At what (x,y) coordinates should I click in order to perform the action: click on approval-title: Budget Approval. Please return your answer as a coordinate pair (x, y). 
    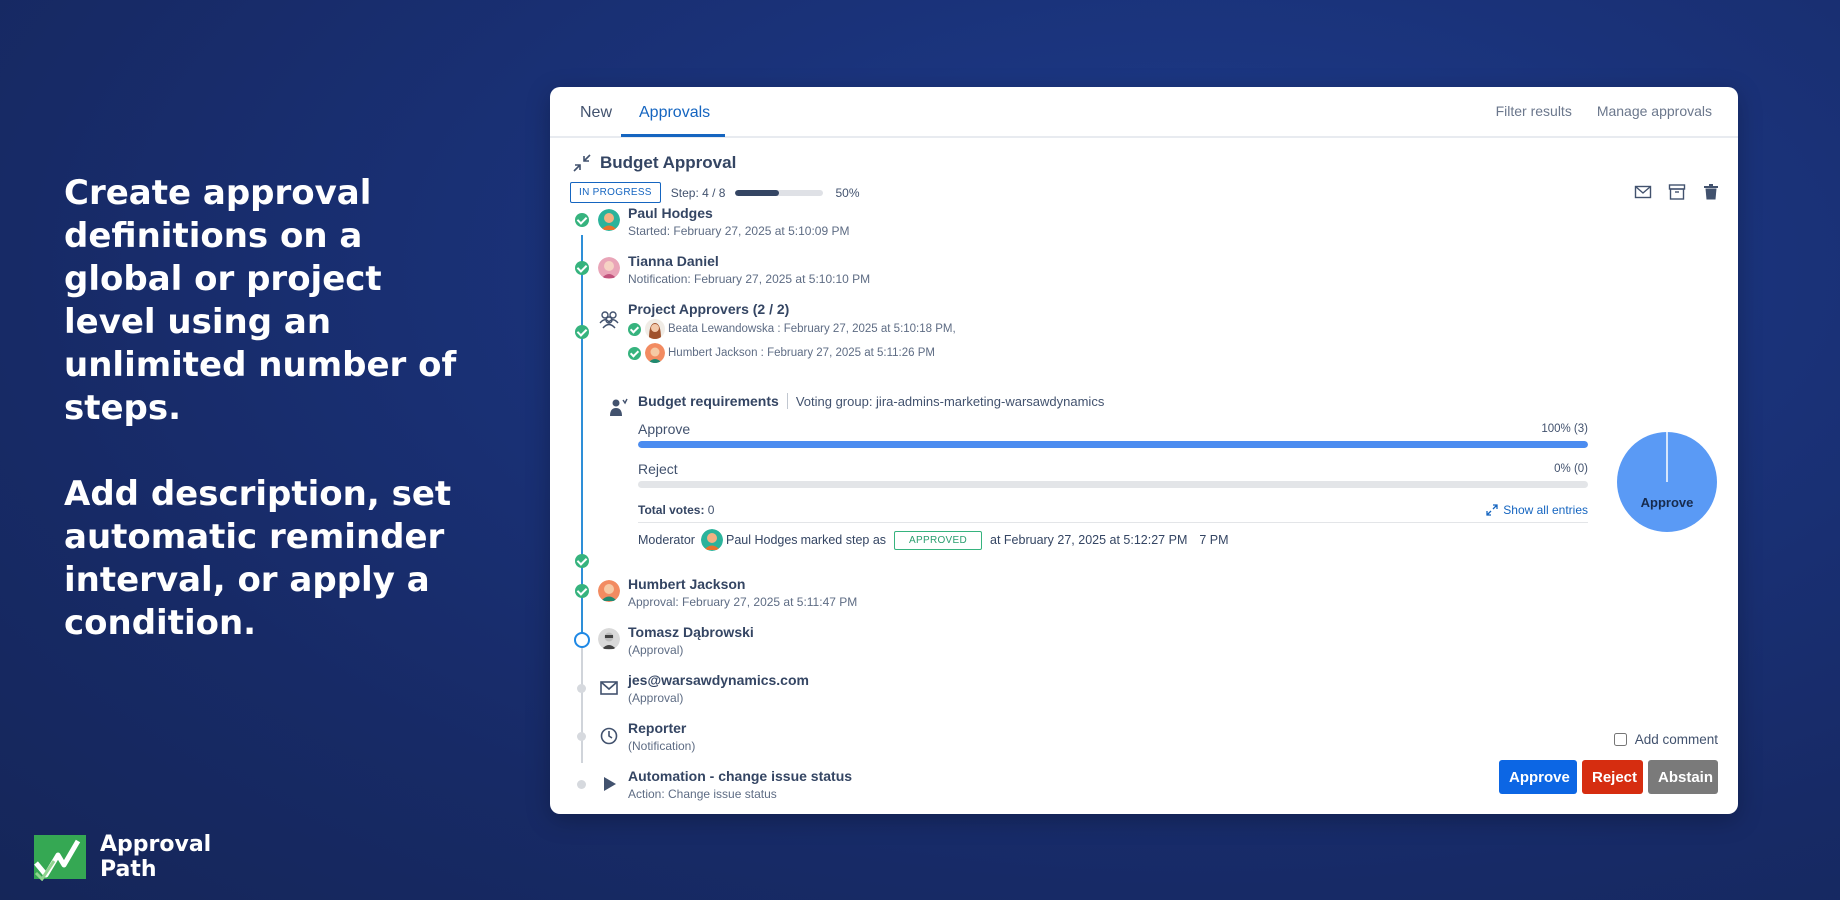
    Looking at the image, I should click on (668, 162).